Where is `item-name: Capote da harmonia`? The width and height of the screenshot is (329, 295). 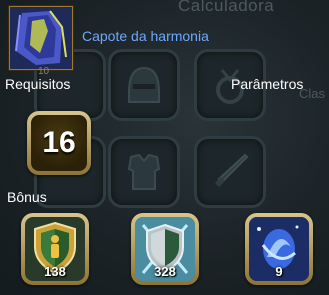 item-name: Capote da harmonia is located at coordinates (145, 36).